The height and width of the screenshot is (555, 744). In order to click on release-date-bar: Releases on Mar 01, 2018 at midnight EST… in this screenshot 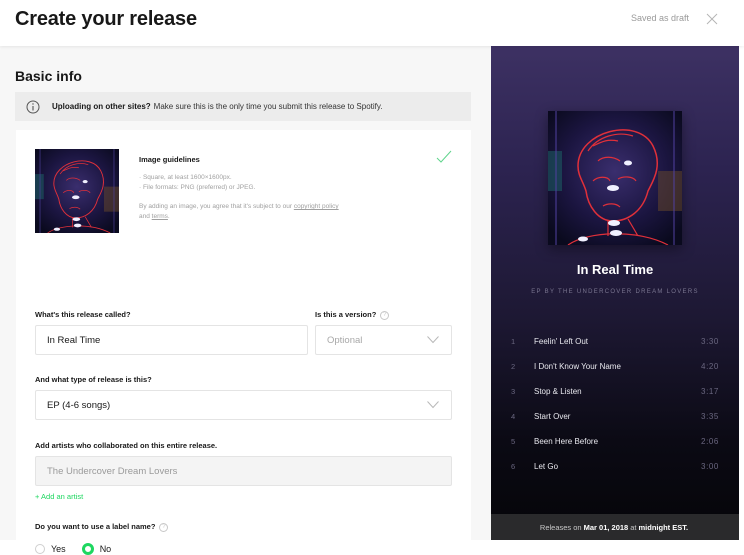, I will do `click(615, 527)`.